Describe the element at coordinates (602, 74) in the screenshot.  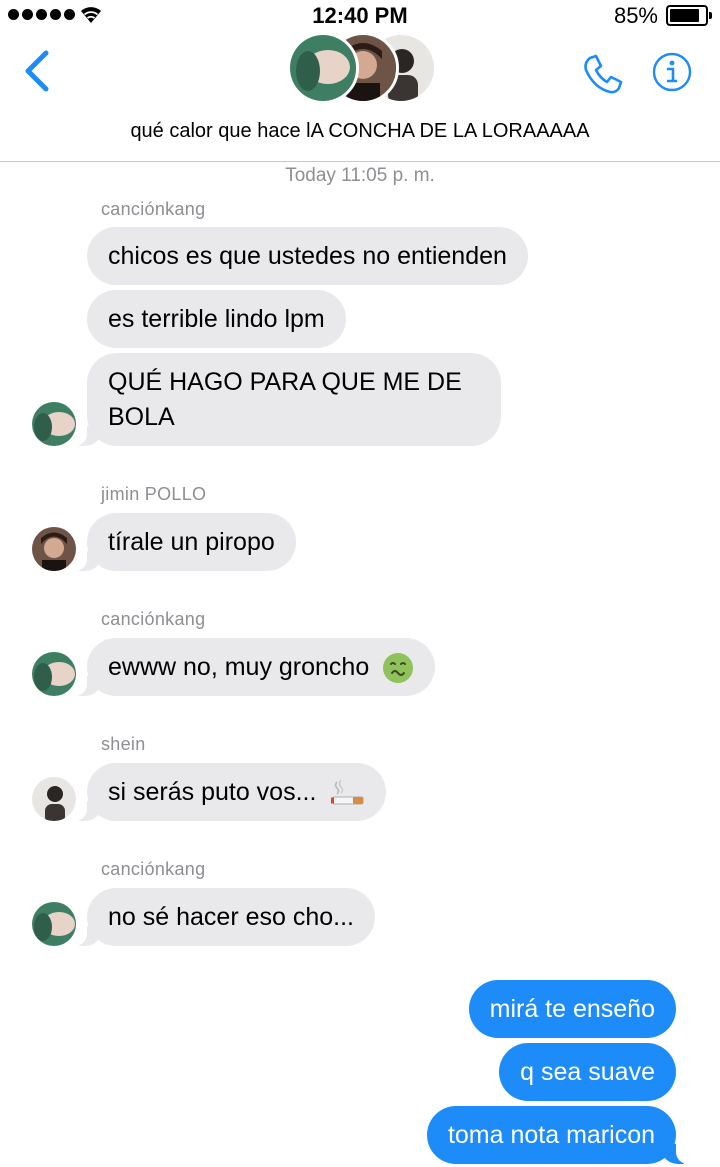
I see `phone-call-icon` at that location.